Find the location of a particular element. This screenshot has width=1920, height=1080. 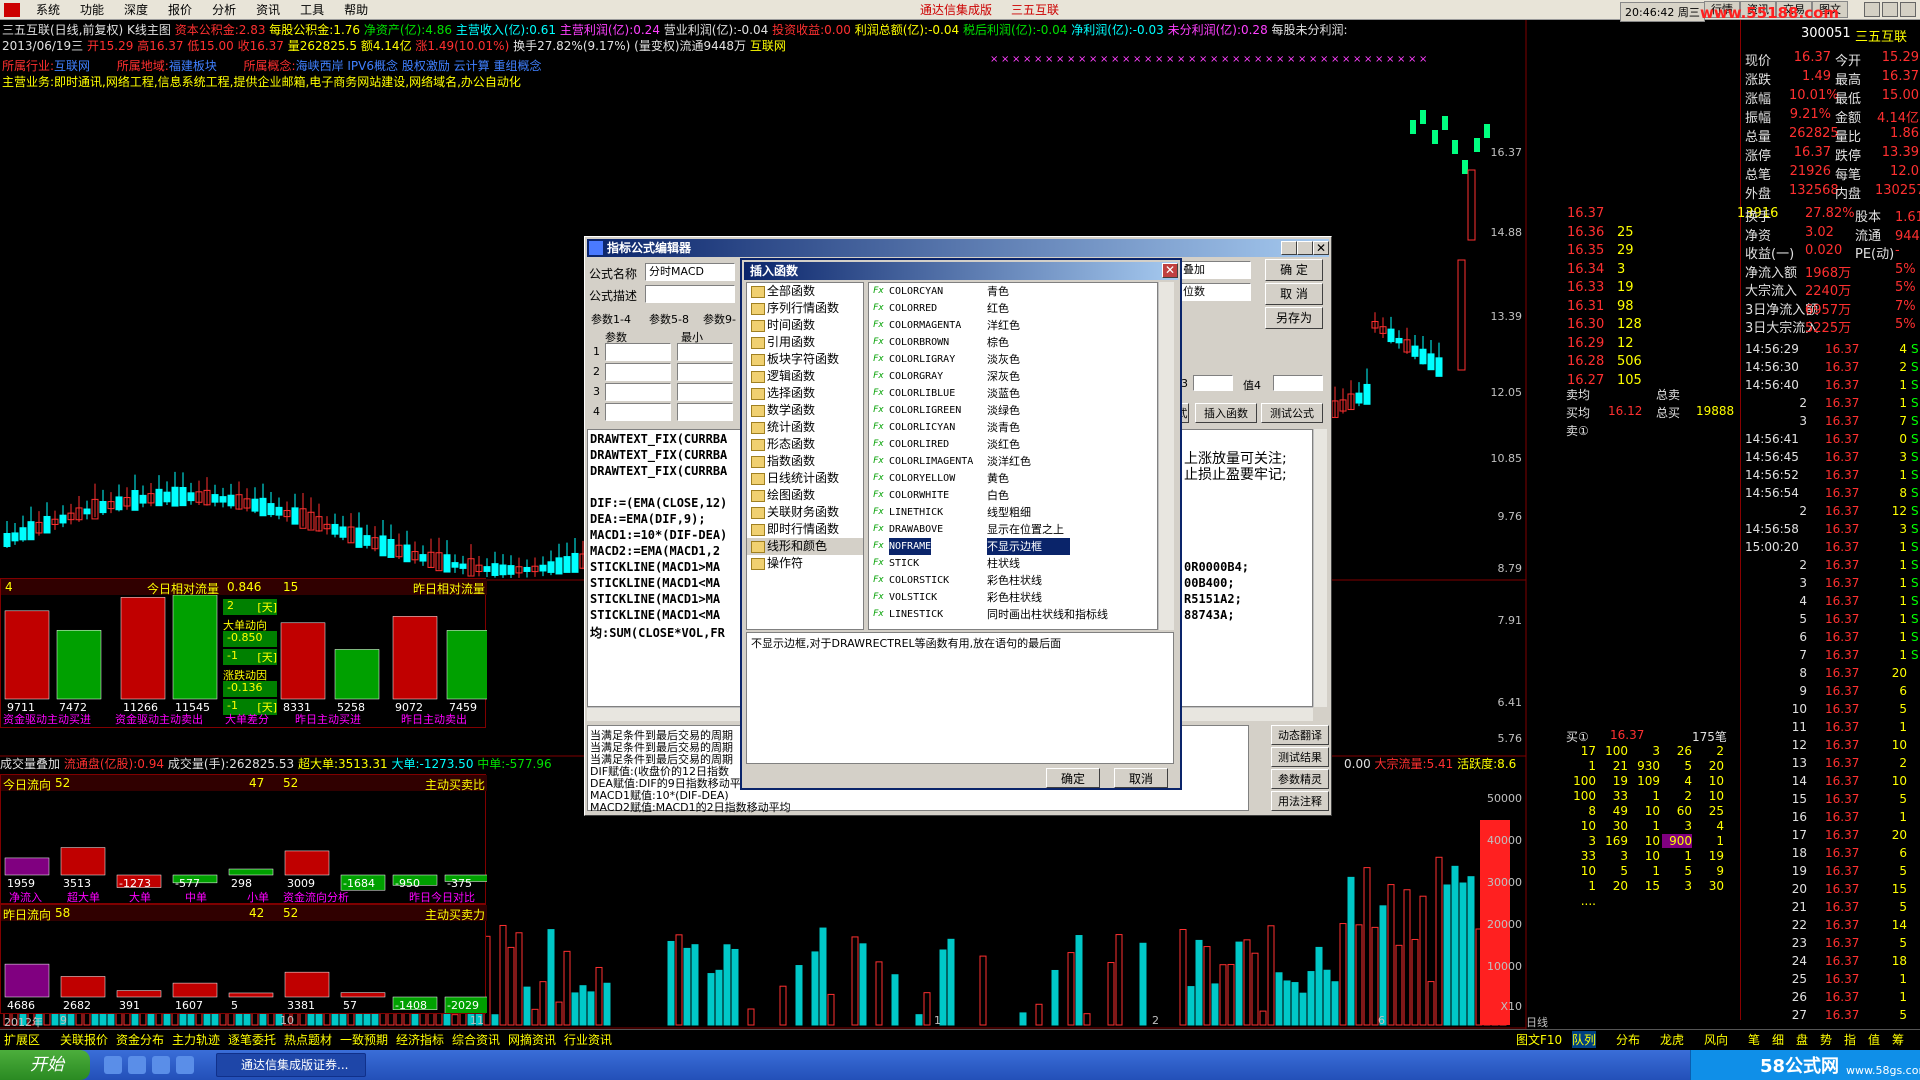

orderbook-row: 16.37 13916 is located at coordinates (1672, 215).